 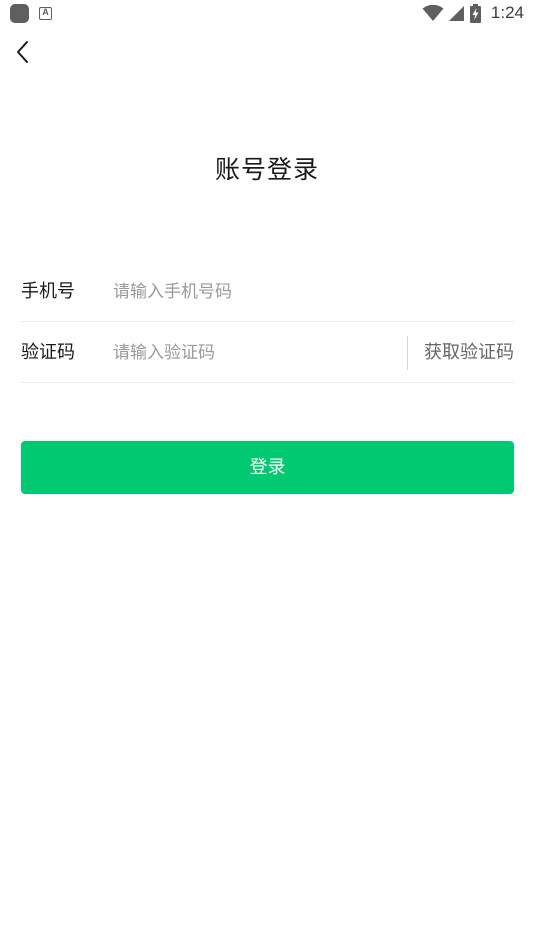 What do you see at coordinates (407, 353) in the screenshot?
I see `code-divider` at bounding box center [407, 353].